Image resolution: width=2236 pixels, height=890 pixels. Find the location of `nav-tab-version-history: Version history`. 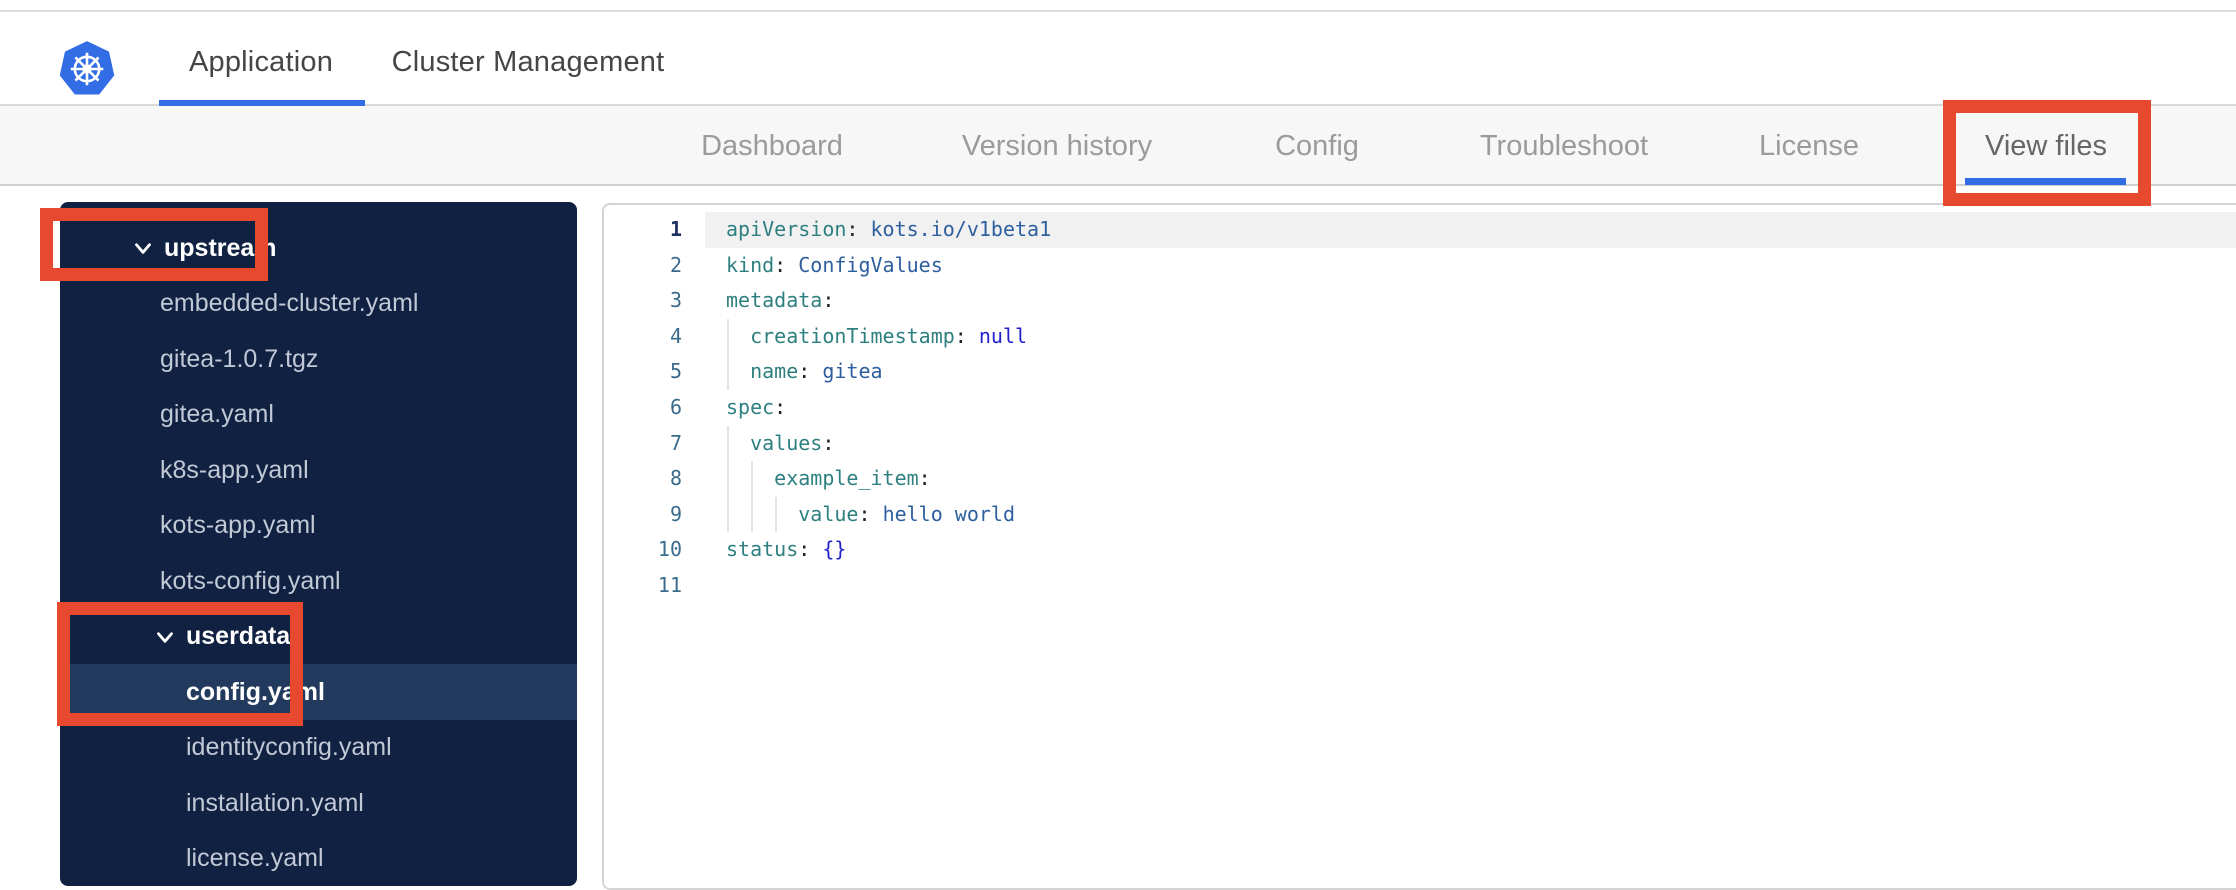

nav-tab-version-history: Version history is located at coordinates (1057, 146).